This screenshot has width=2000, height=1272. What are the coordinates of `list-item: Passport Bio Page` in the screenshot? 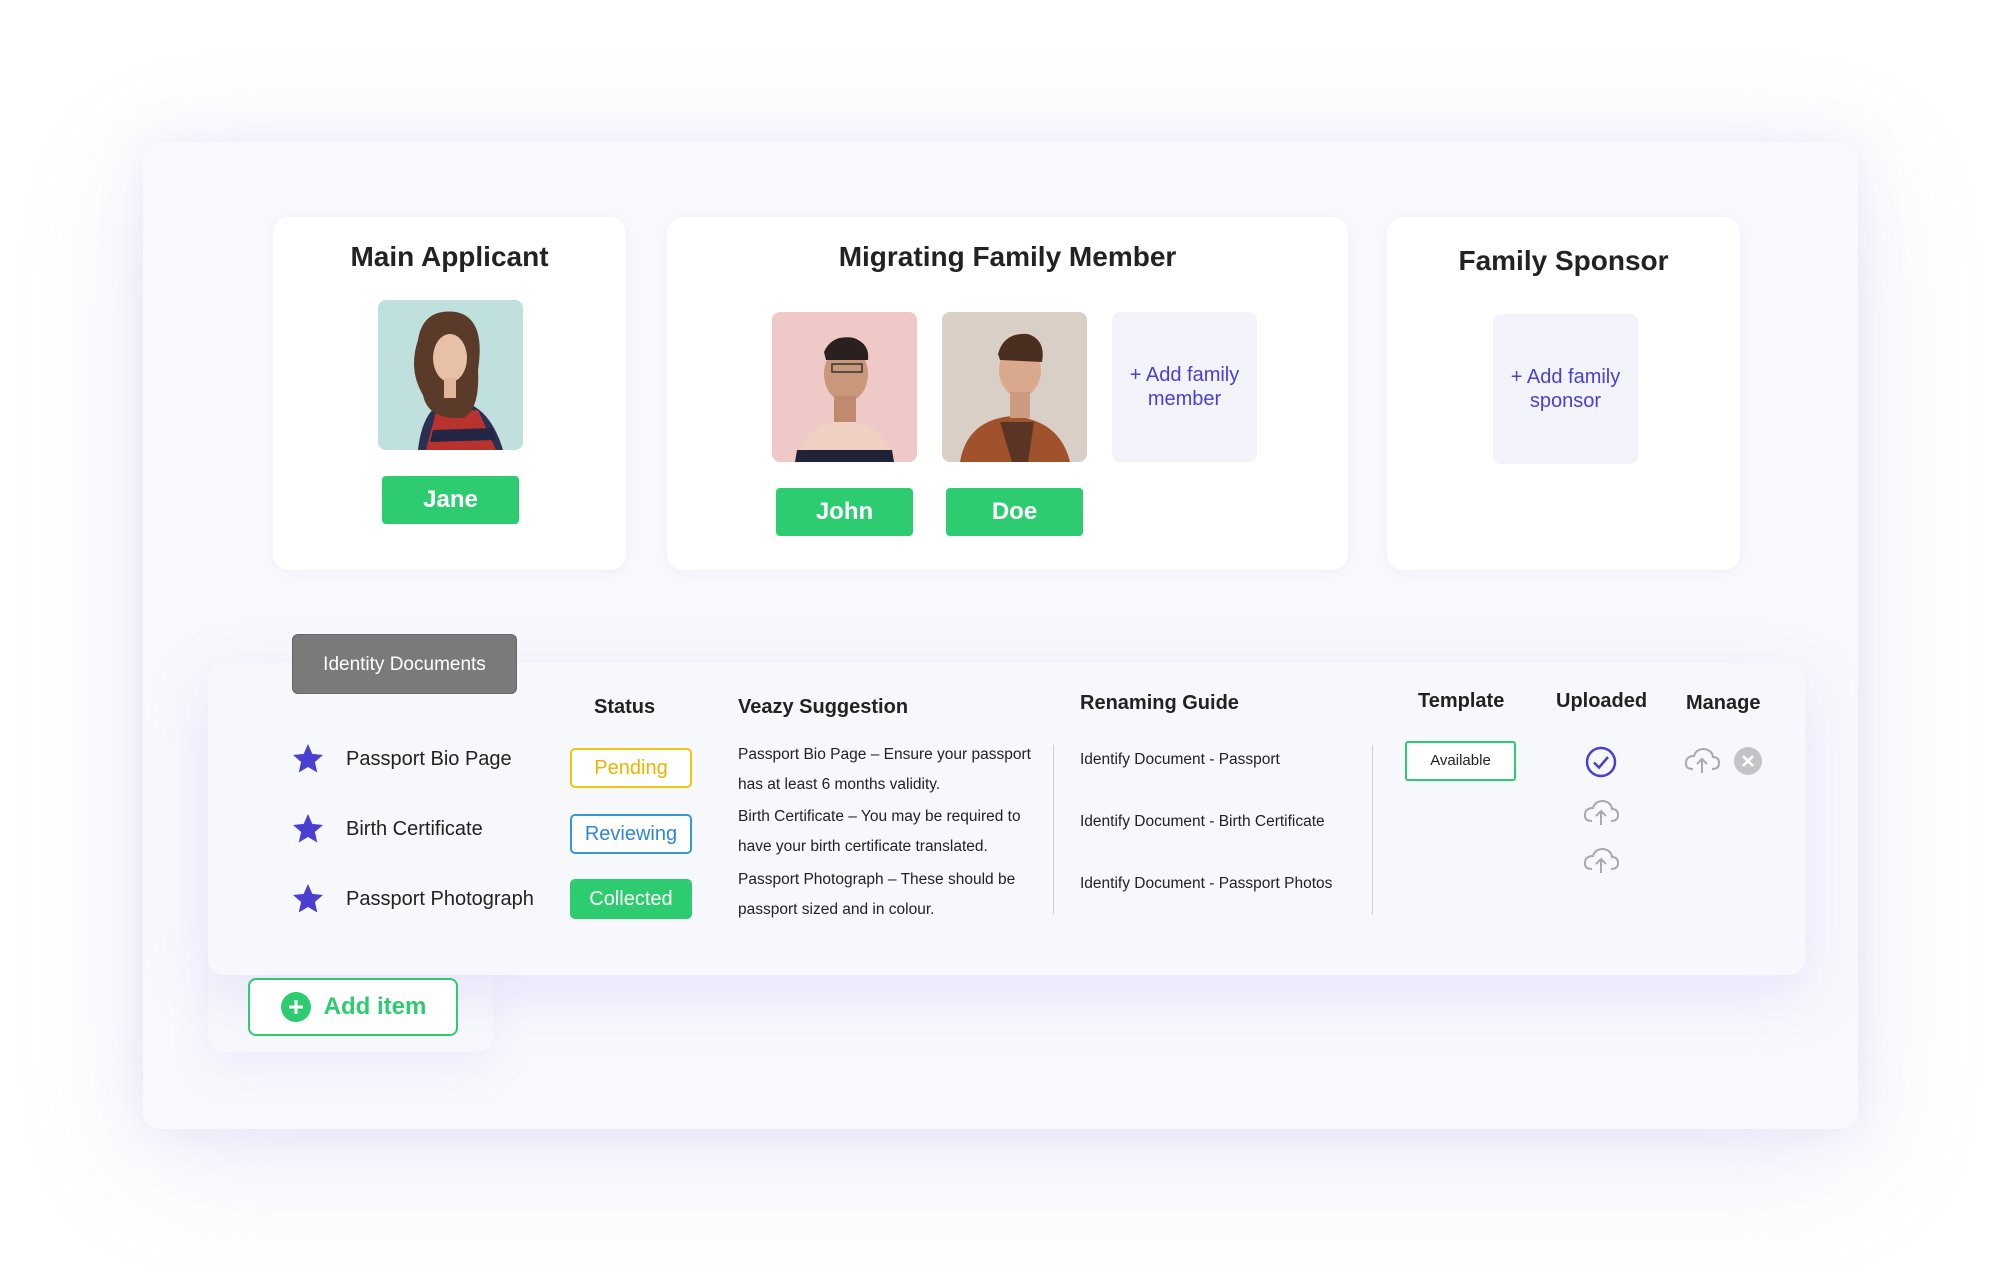 It's located at (401, 759).